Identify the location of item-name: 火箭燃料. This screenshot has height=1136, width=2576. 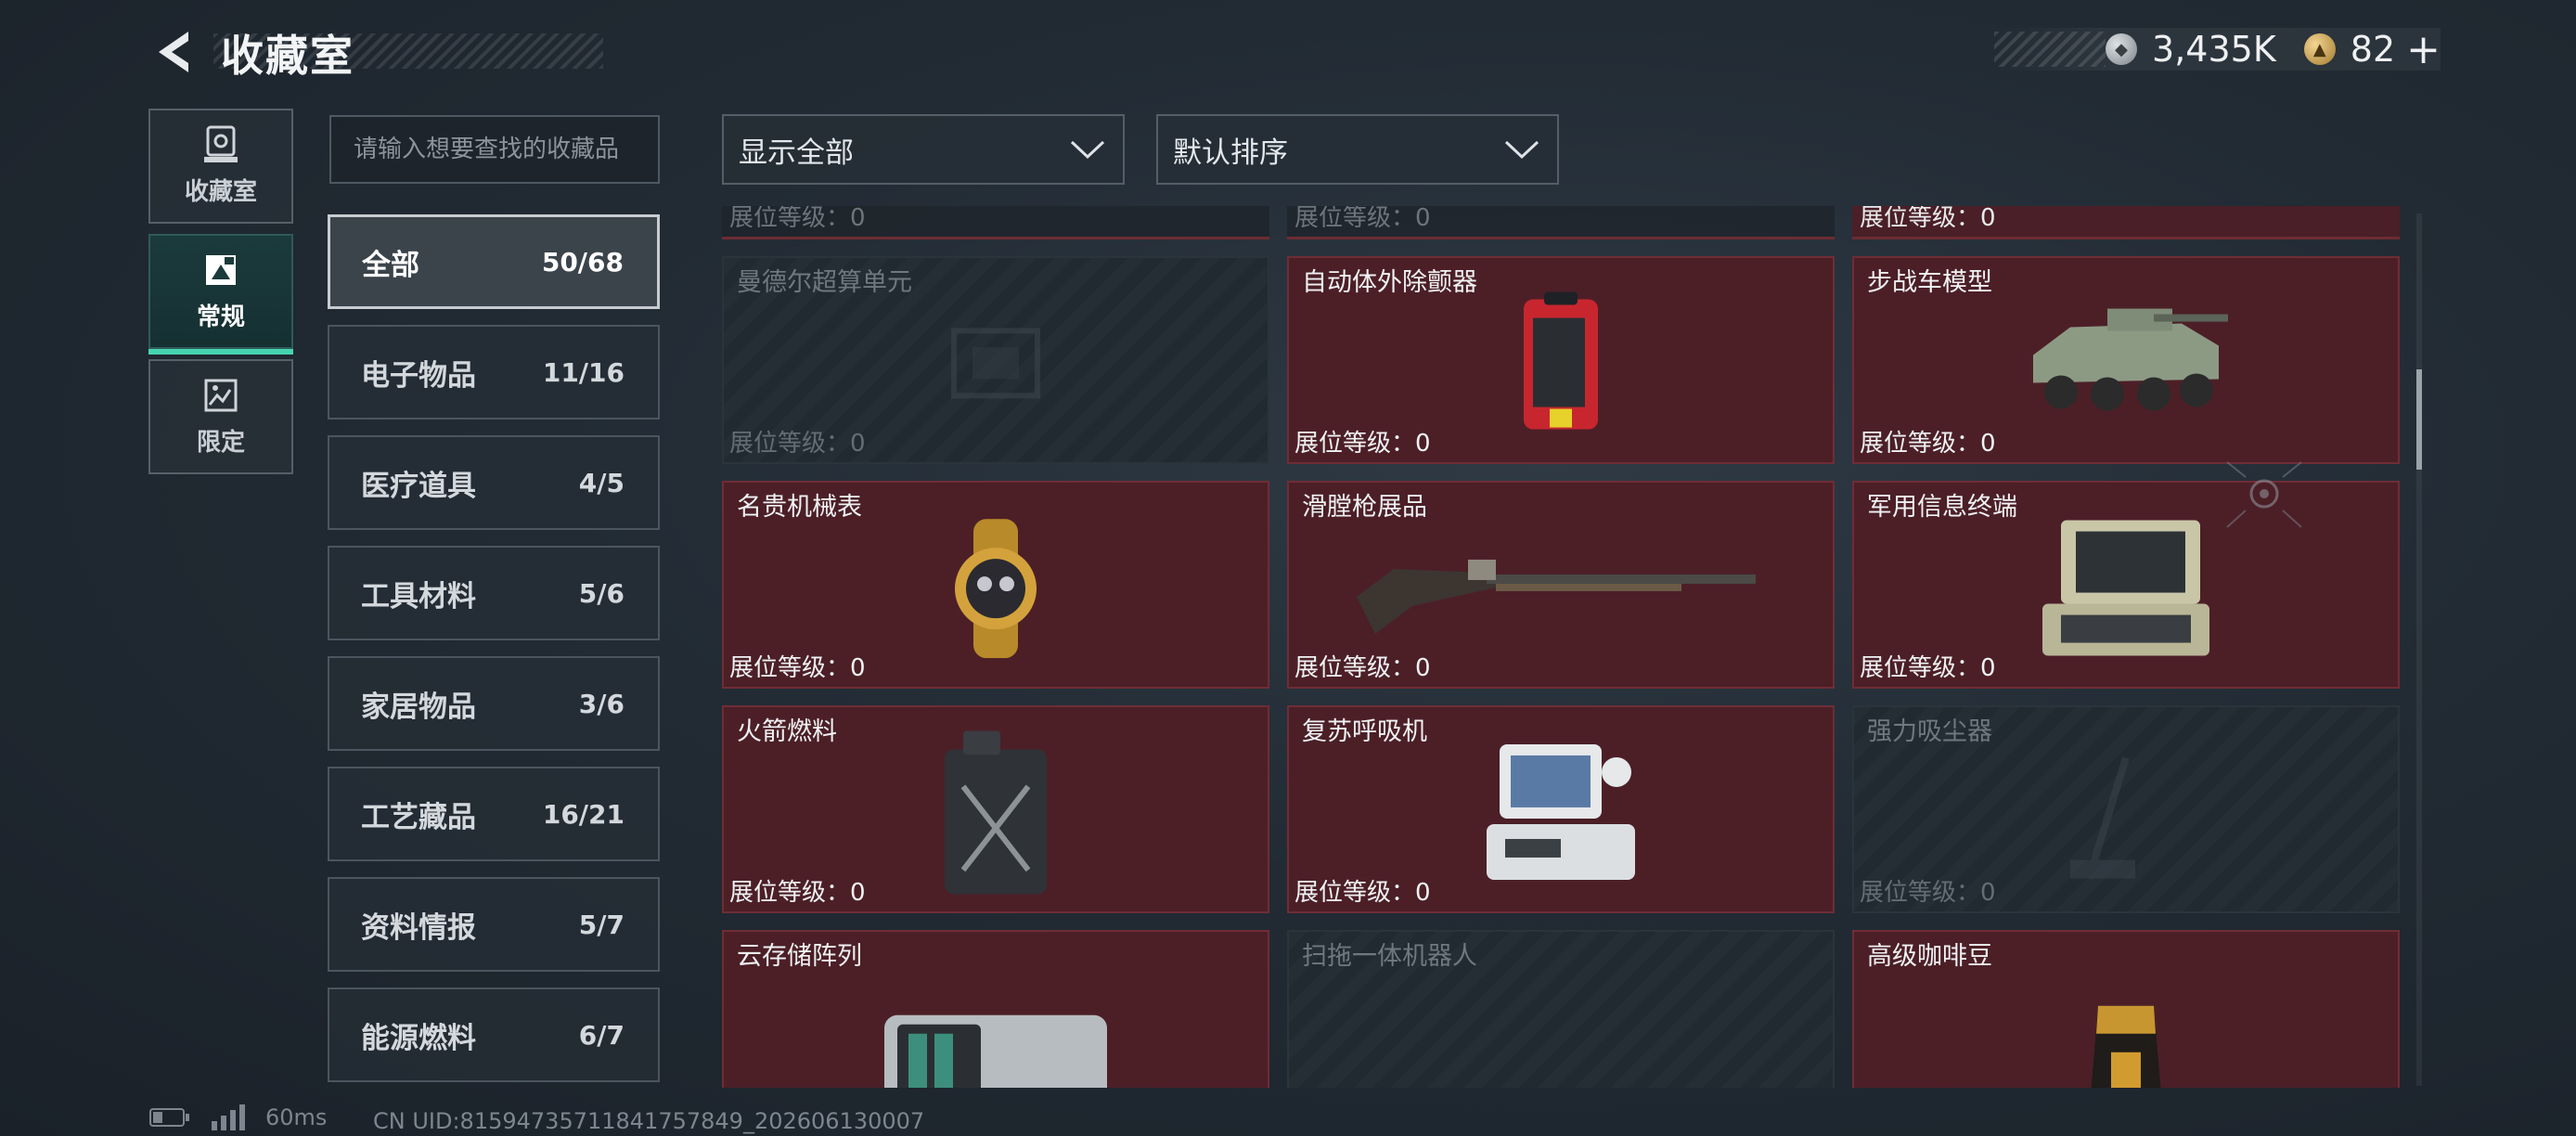
(787, 731).